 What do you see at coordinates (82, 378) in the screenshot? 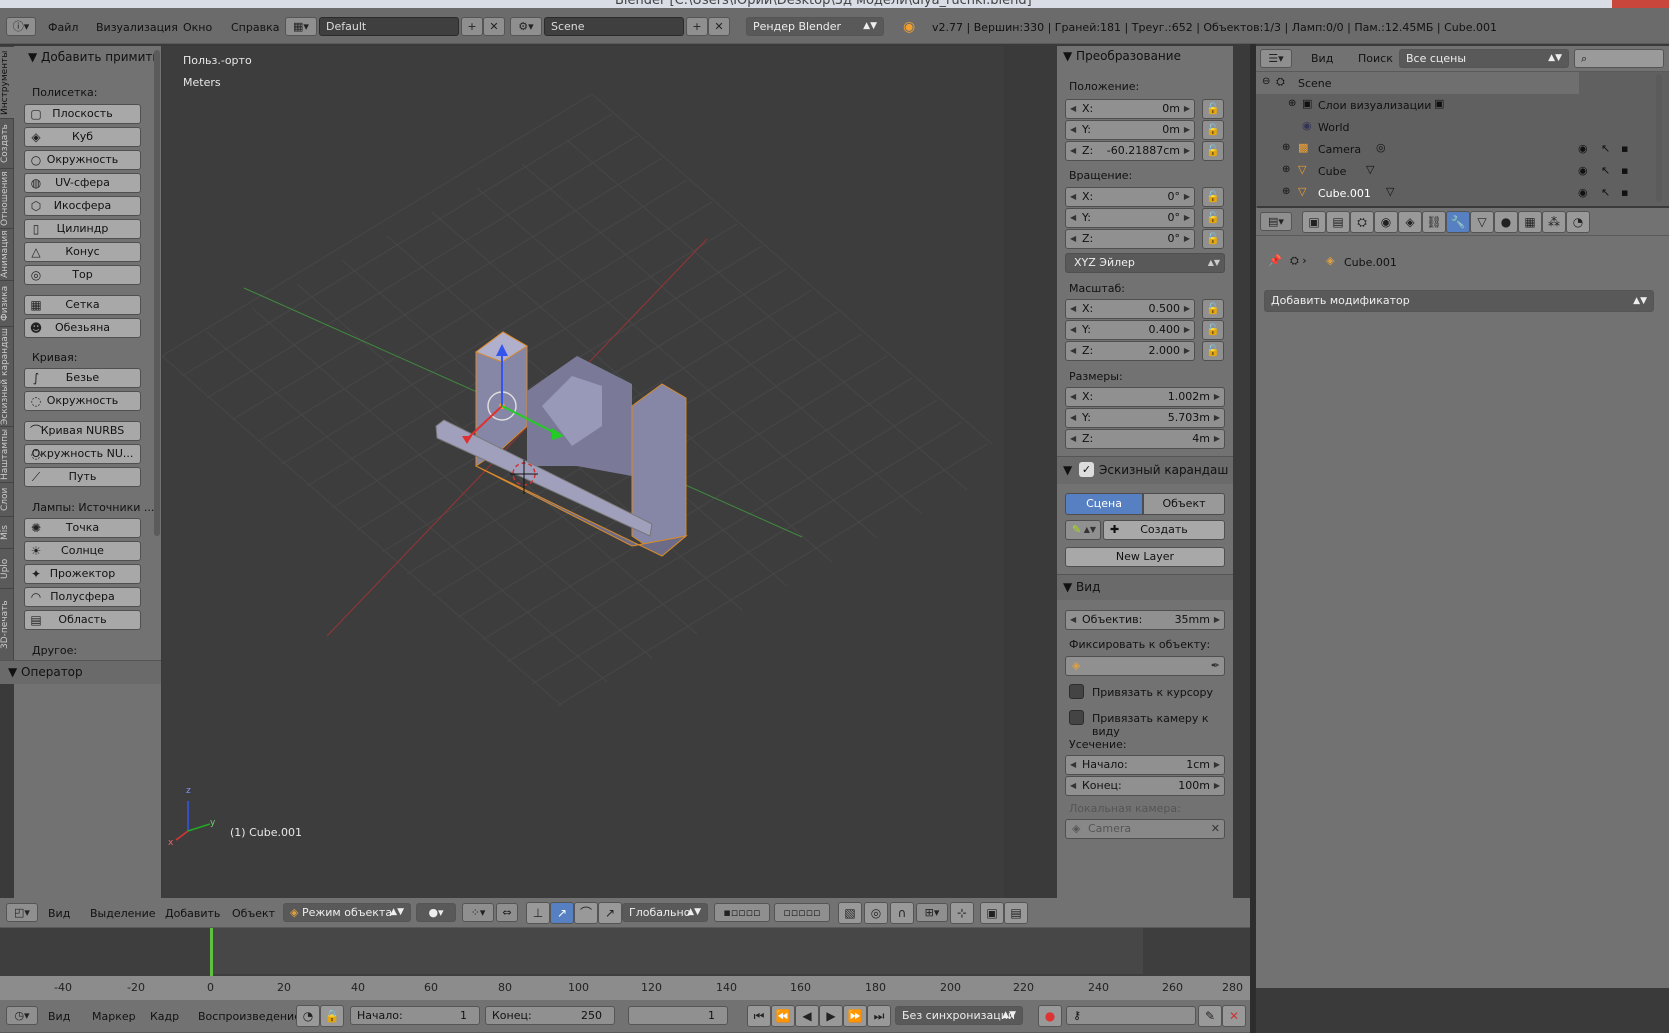
I see `add-bezier-button: ∫ Безье` at bounding box center [82, 378].